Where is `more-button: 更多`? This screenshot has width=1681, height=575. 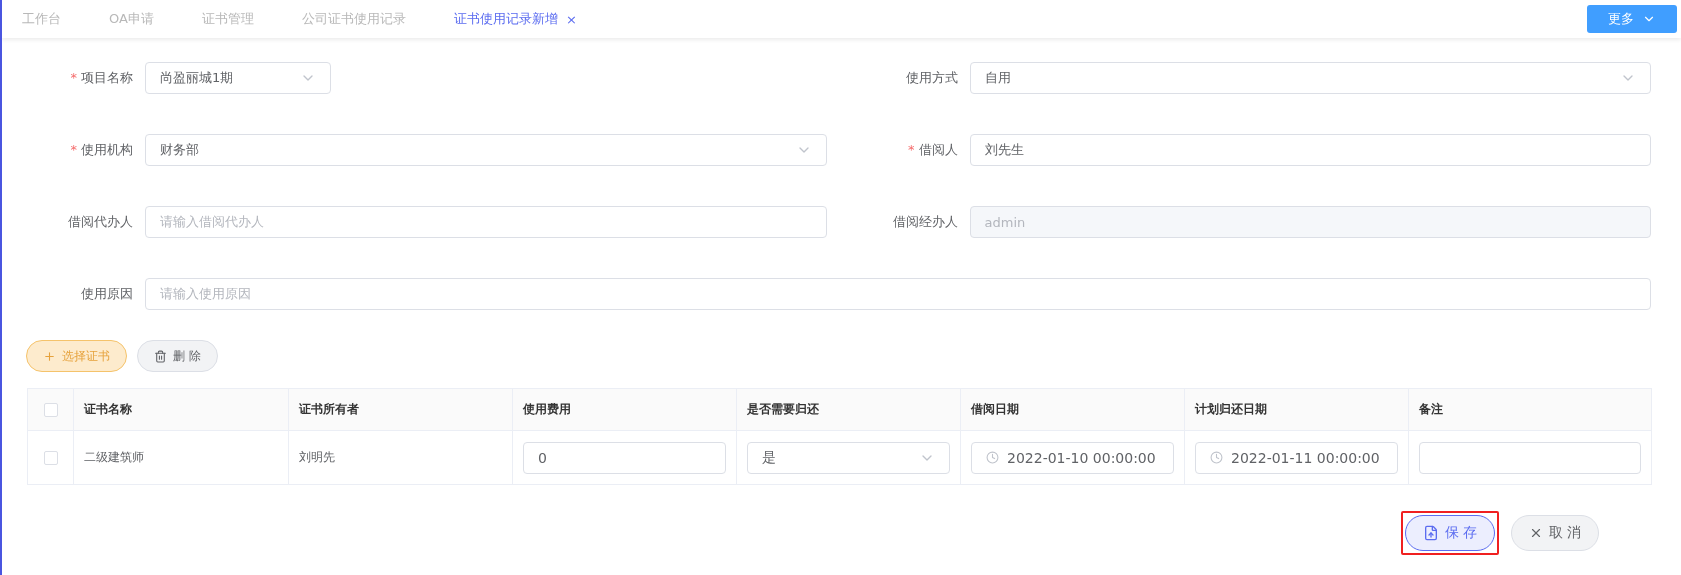
more-button: 更多 is located at coordinates (1632, 19).